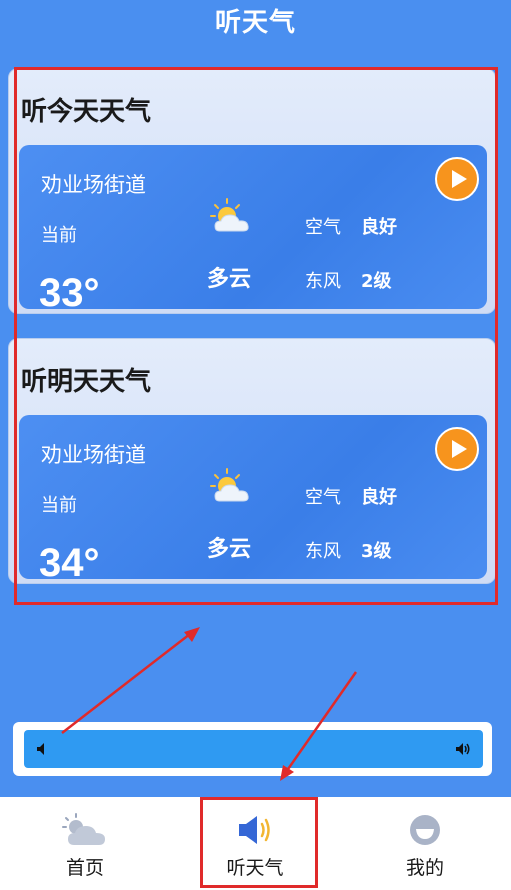 The width and height of the screenshot is (511, 890). I want to click on card-title: 听明天天气, so click(86, 382).